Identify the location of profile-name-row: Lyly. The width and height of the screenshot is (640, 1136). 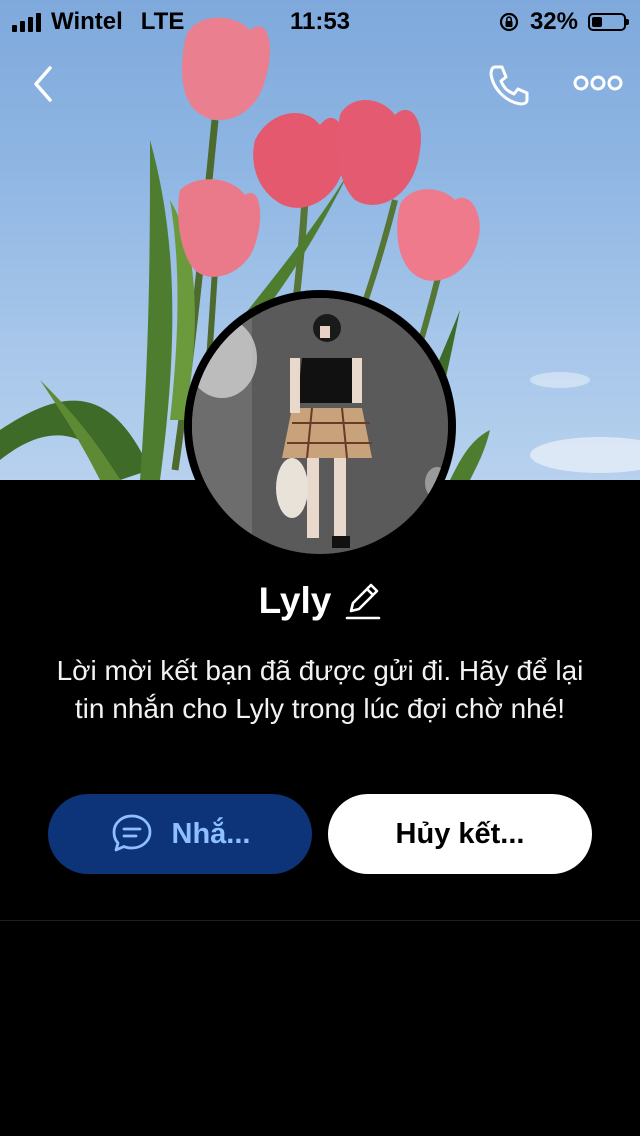
(320, 601).